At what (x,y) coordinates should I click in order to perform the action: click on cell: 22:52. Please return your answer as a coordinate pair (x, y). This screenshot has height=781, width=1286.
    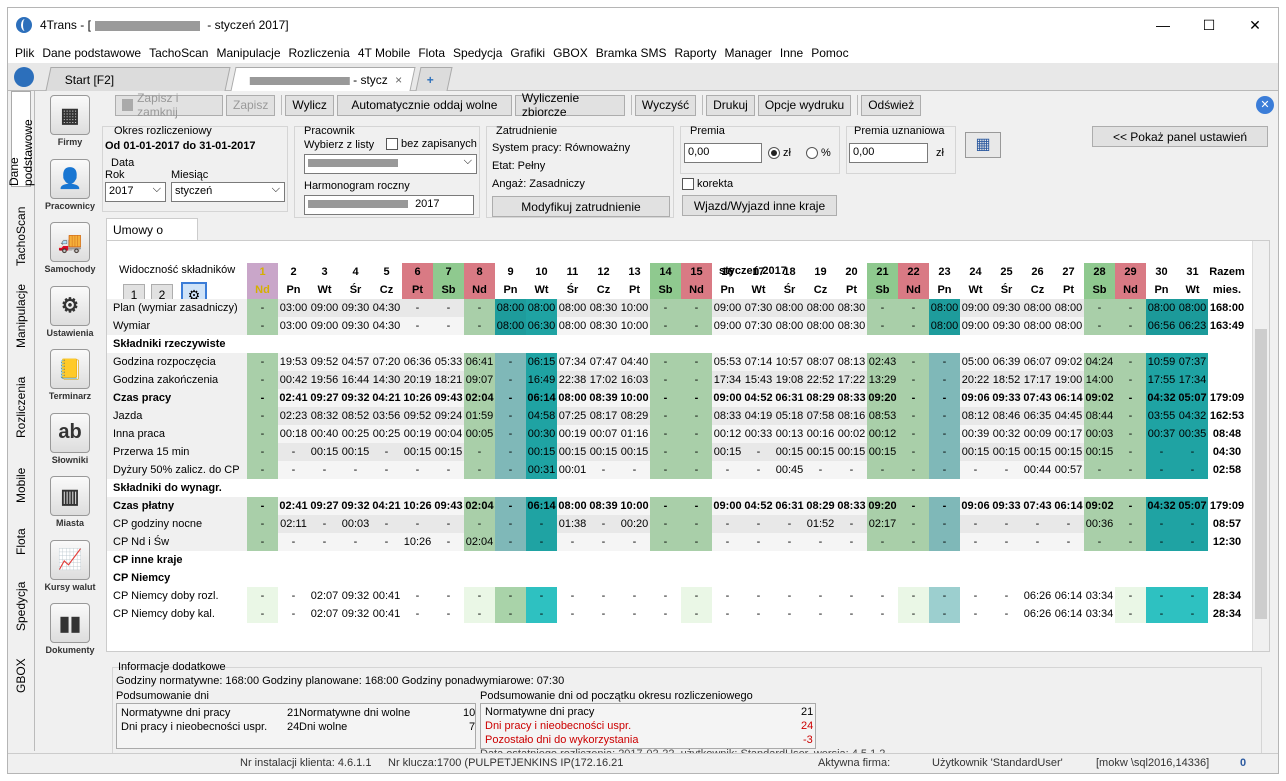
    Looking at the image, I should click on (820, 380).